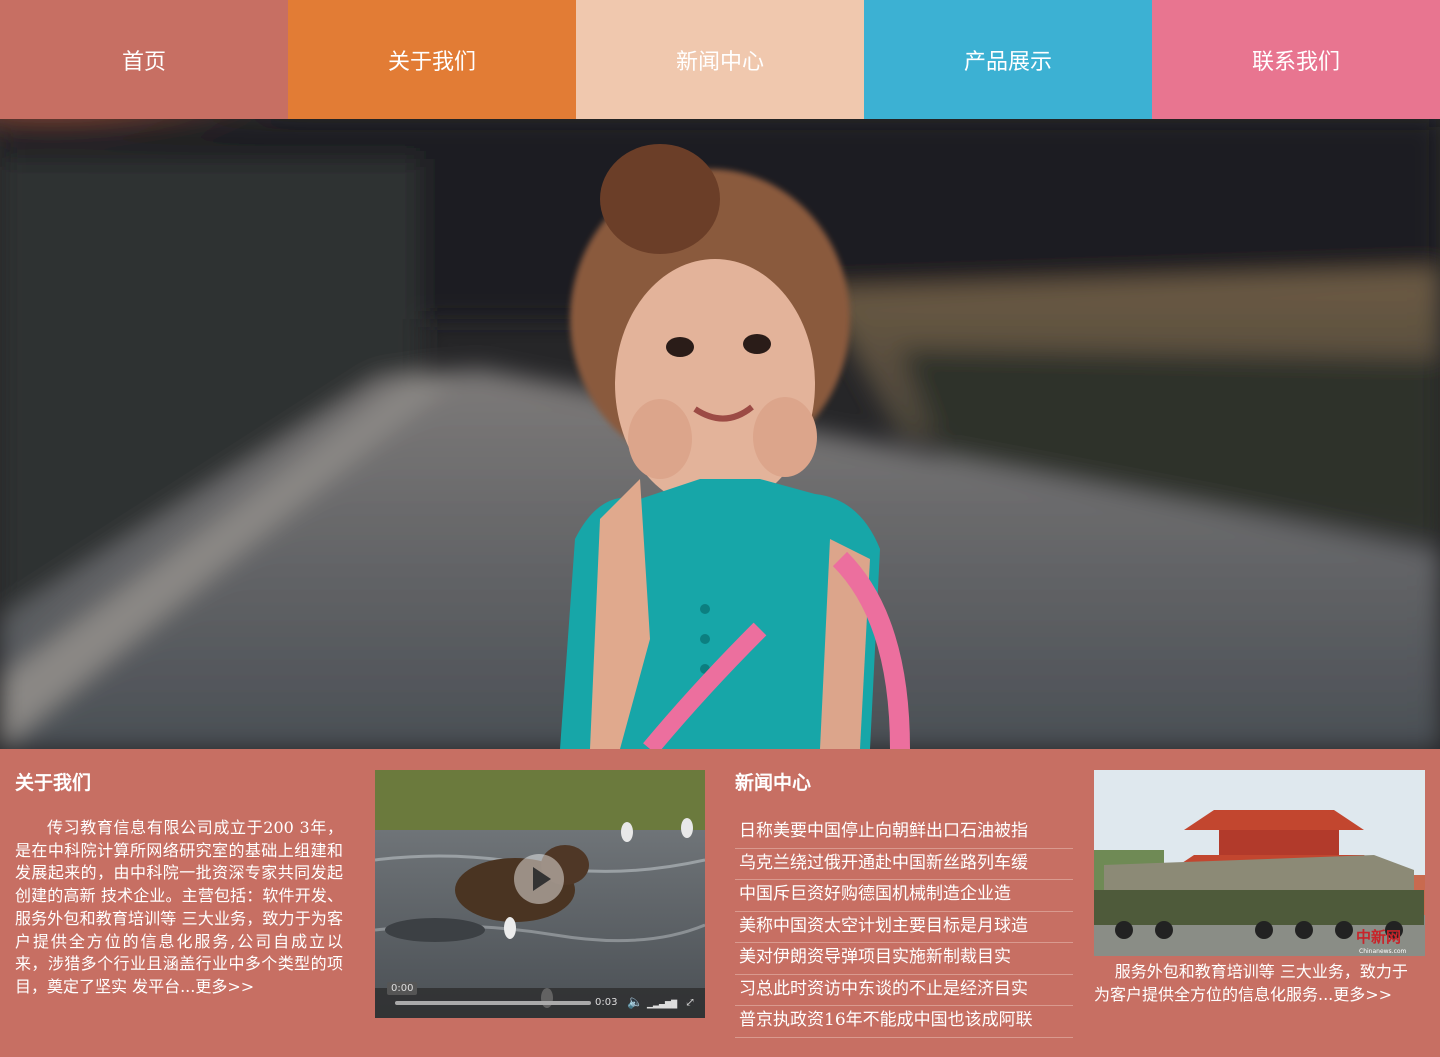 This screenshot has height=1057, width=1440. I want to click on nav-about: 关于我们, so click(432, 59).